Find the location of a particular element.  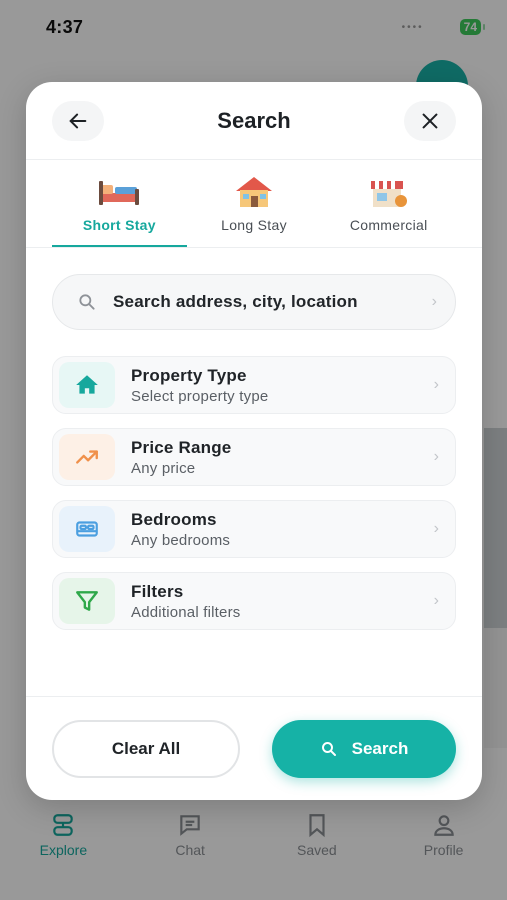

price-range-text: Price Range Any price is located at coordinates (274, 457).